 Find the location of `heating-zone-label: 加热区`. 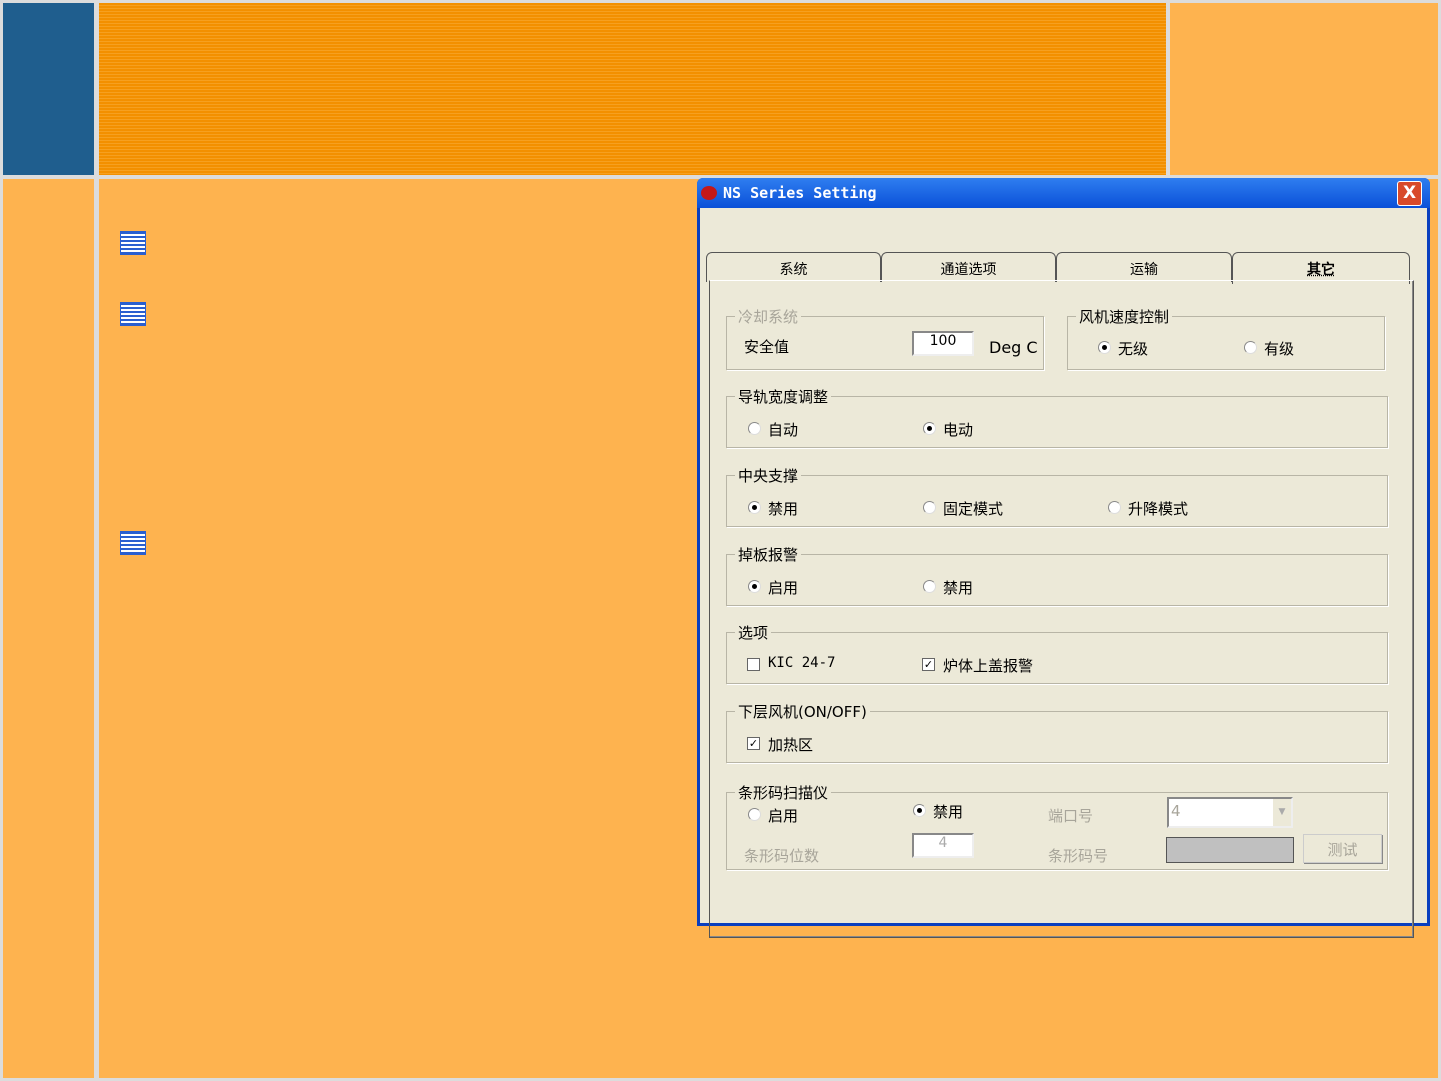

heating-zone-label: 加热区 is located at coordinates (791, 745).